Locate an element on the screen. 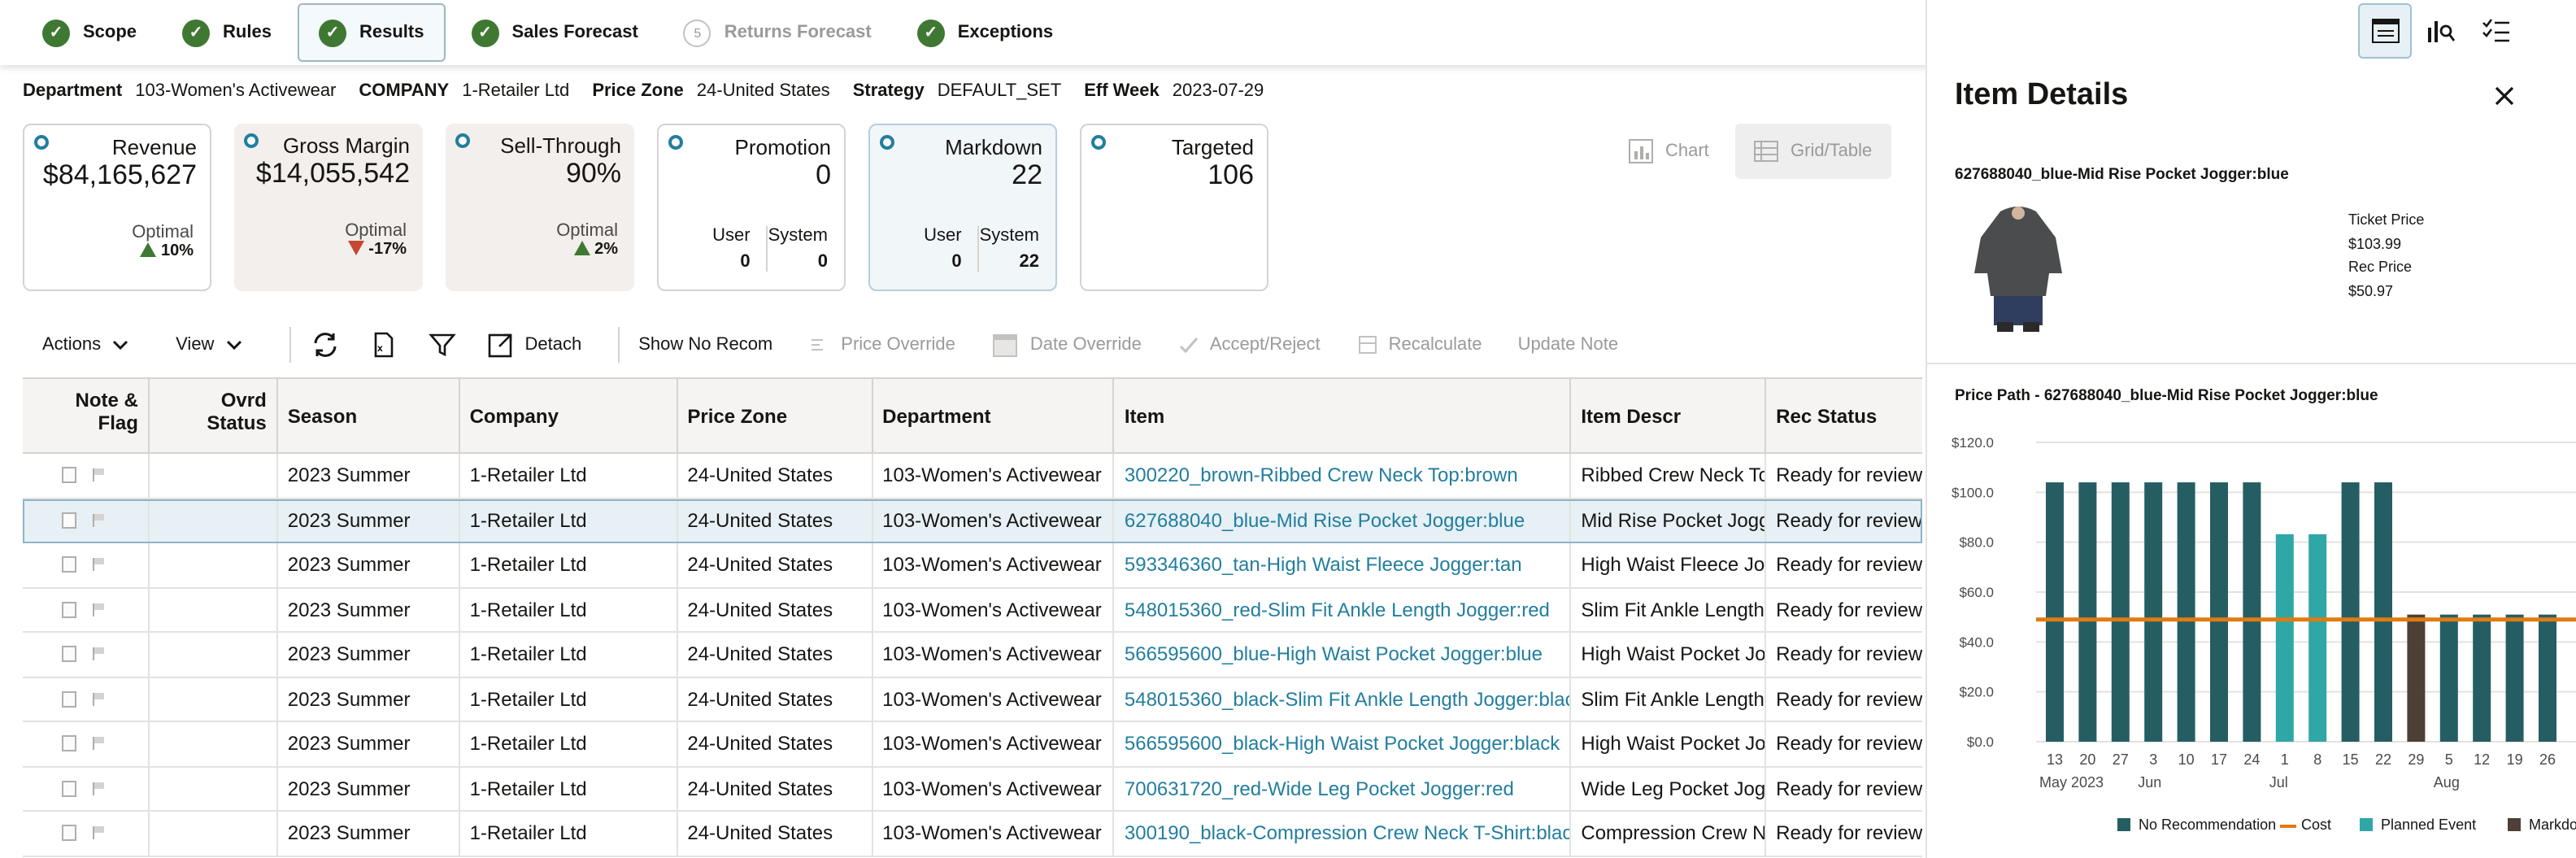 The height and width of the screenshot is (858, 2576). header-item: Item is located at coordinates (1344, 415).